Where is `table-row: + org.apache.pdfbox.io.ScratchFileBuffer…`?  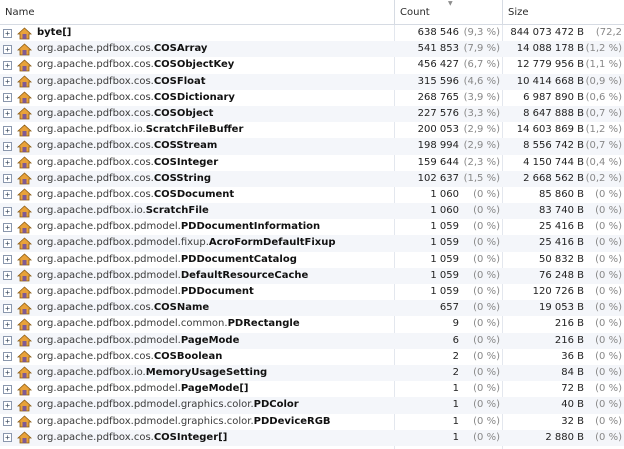 table-row: + org.apache.pdfbox.io.ScratchFileBuffer… is located at coordinates (312, 130).